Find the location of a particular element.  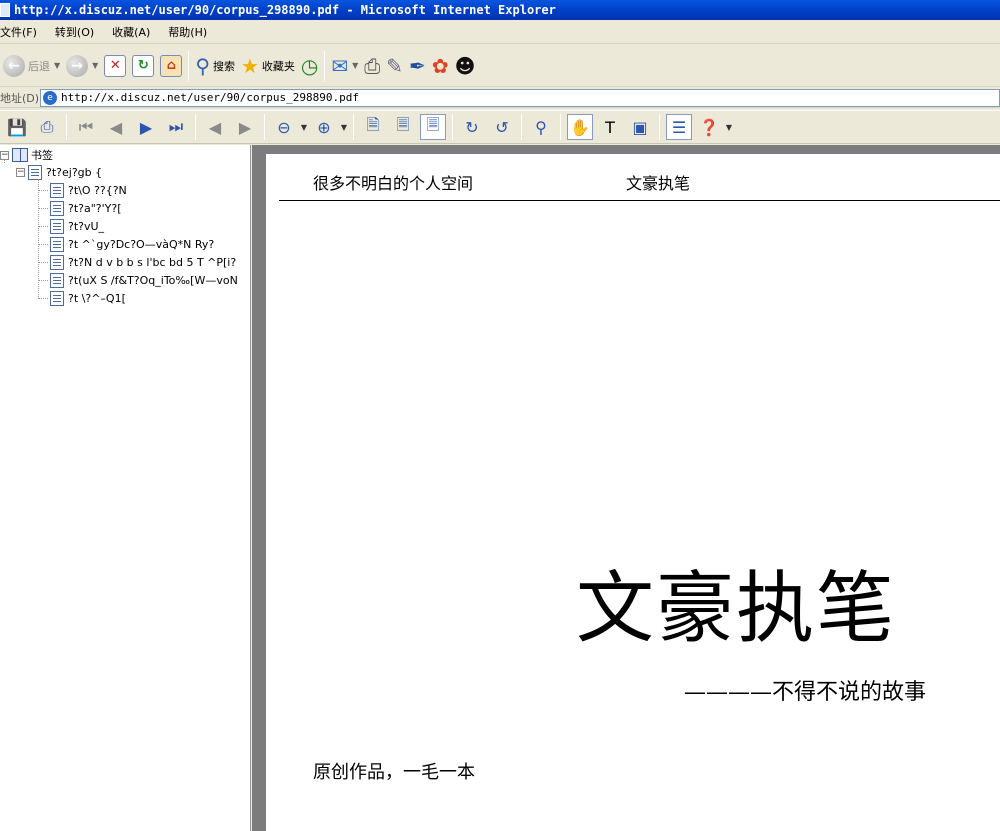

actual-size-icon: 🗎 is located at coordinates (373, 127).